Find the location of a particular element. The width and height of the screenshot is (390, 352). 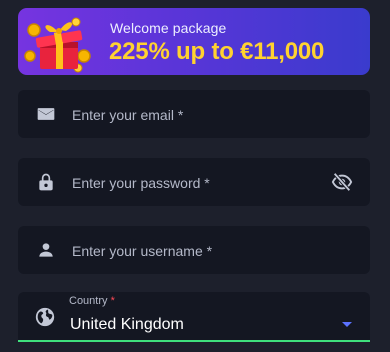

email-placeholder: Enter your email * is located at coordinates (128, 115).